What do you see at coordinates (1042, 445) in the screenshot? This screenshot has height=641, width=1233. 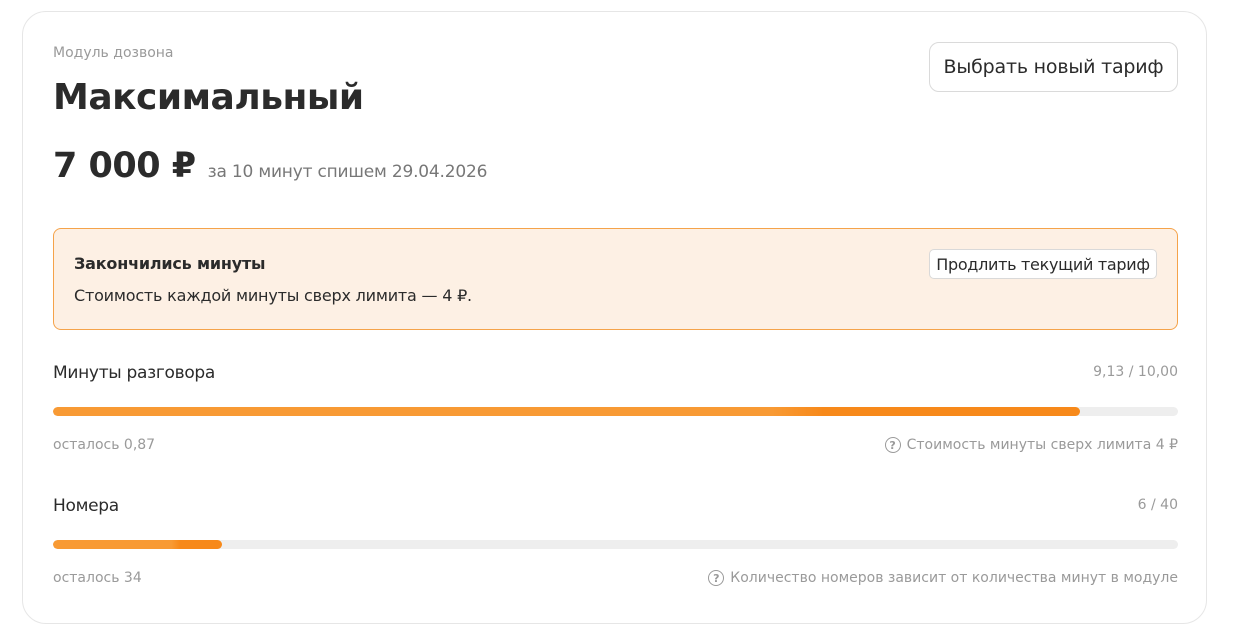 I see `usage-hint-text: Стоимость минуты сверх лимита 4 ₽` at bounding box center [1042, 445].